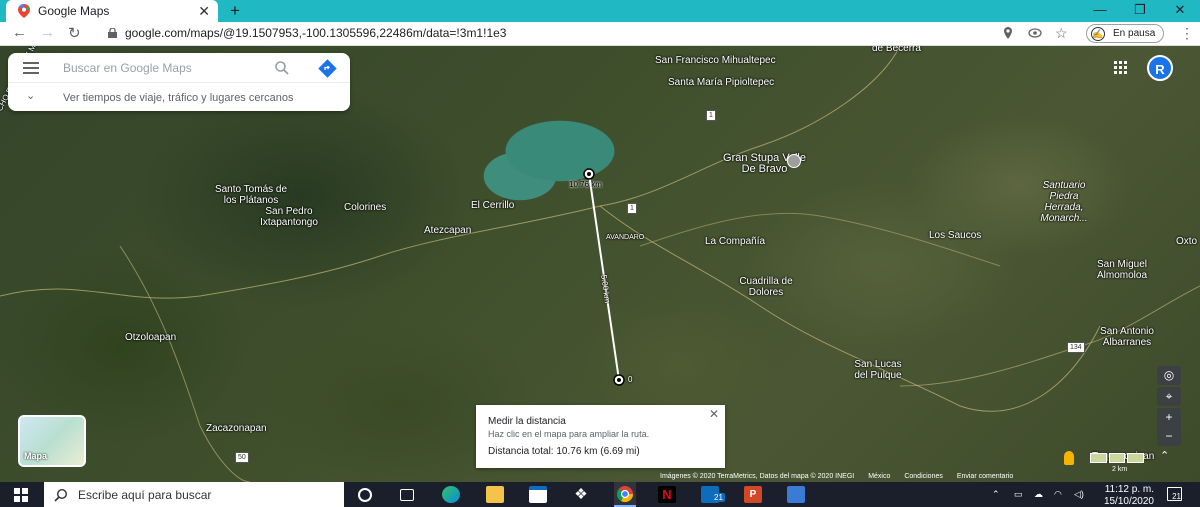  What do you see at coordinates (1164, 455) in the screenshot?
I see `expand-up-icon: ⌃` at bounding box center [1164, 455].